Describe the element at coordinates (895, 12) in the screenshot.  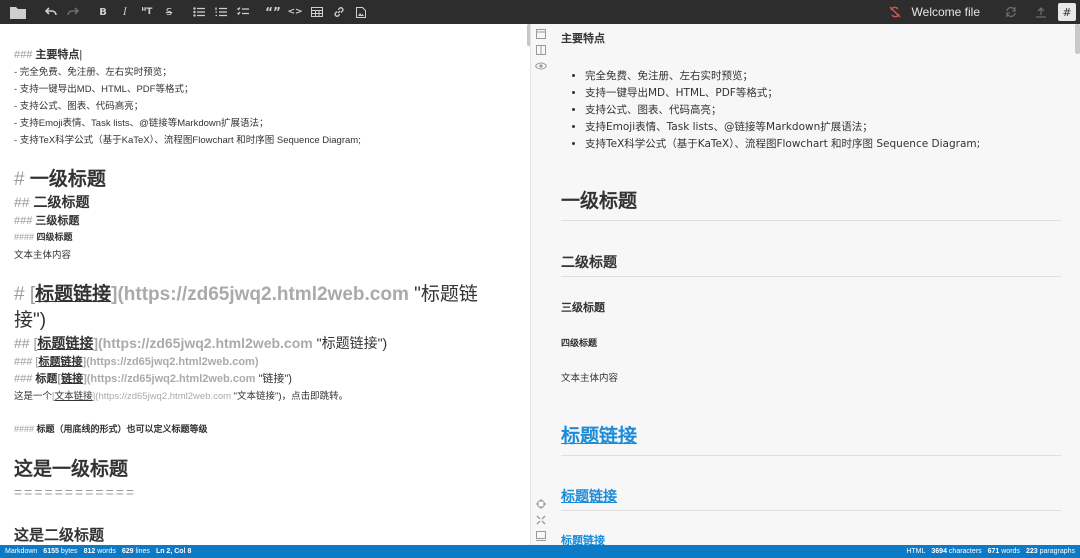
I see `sync-off-icon` at that location.